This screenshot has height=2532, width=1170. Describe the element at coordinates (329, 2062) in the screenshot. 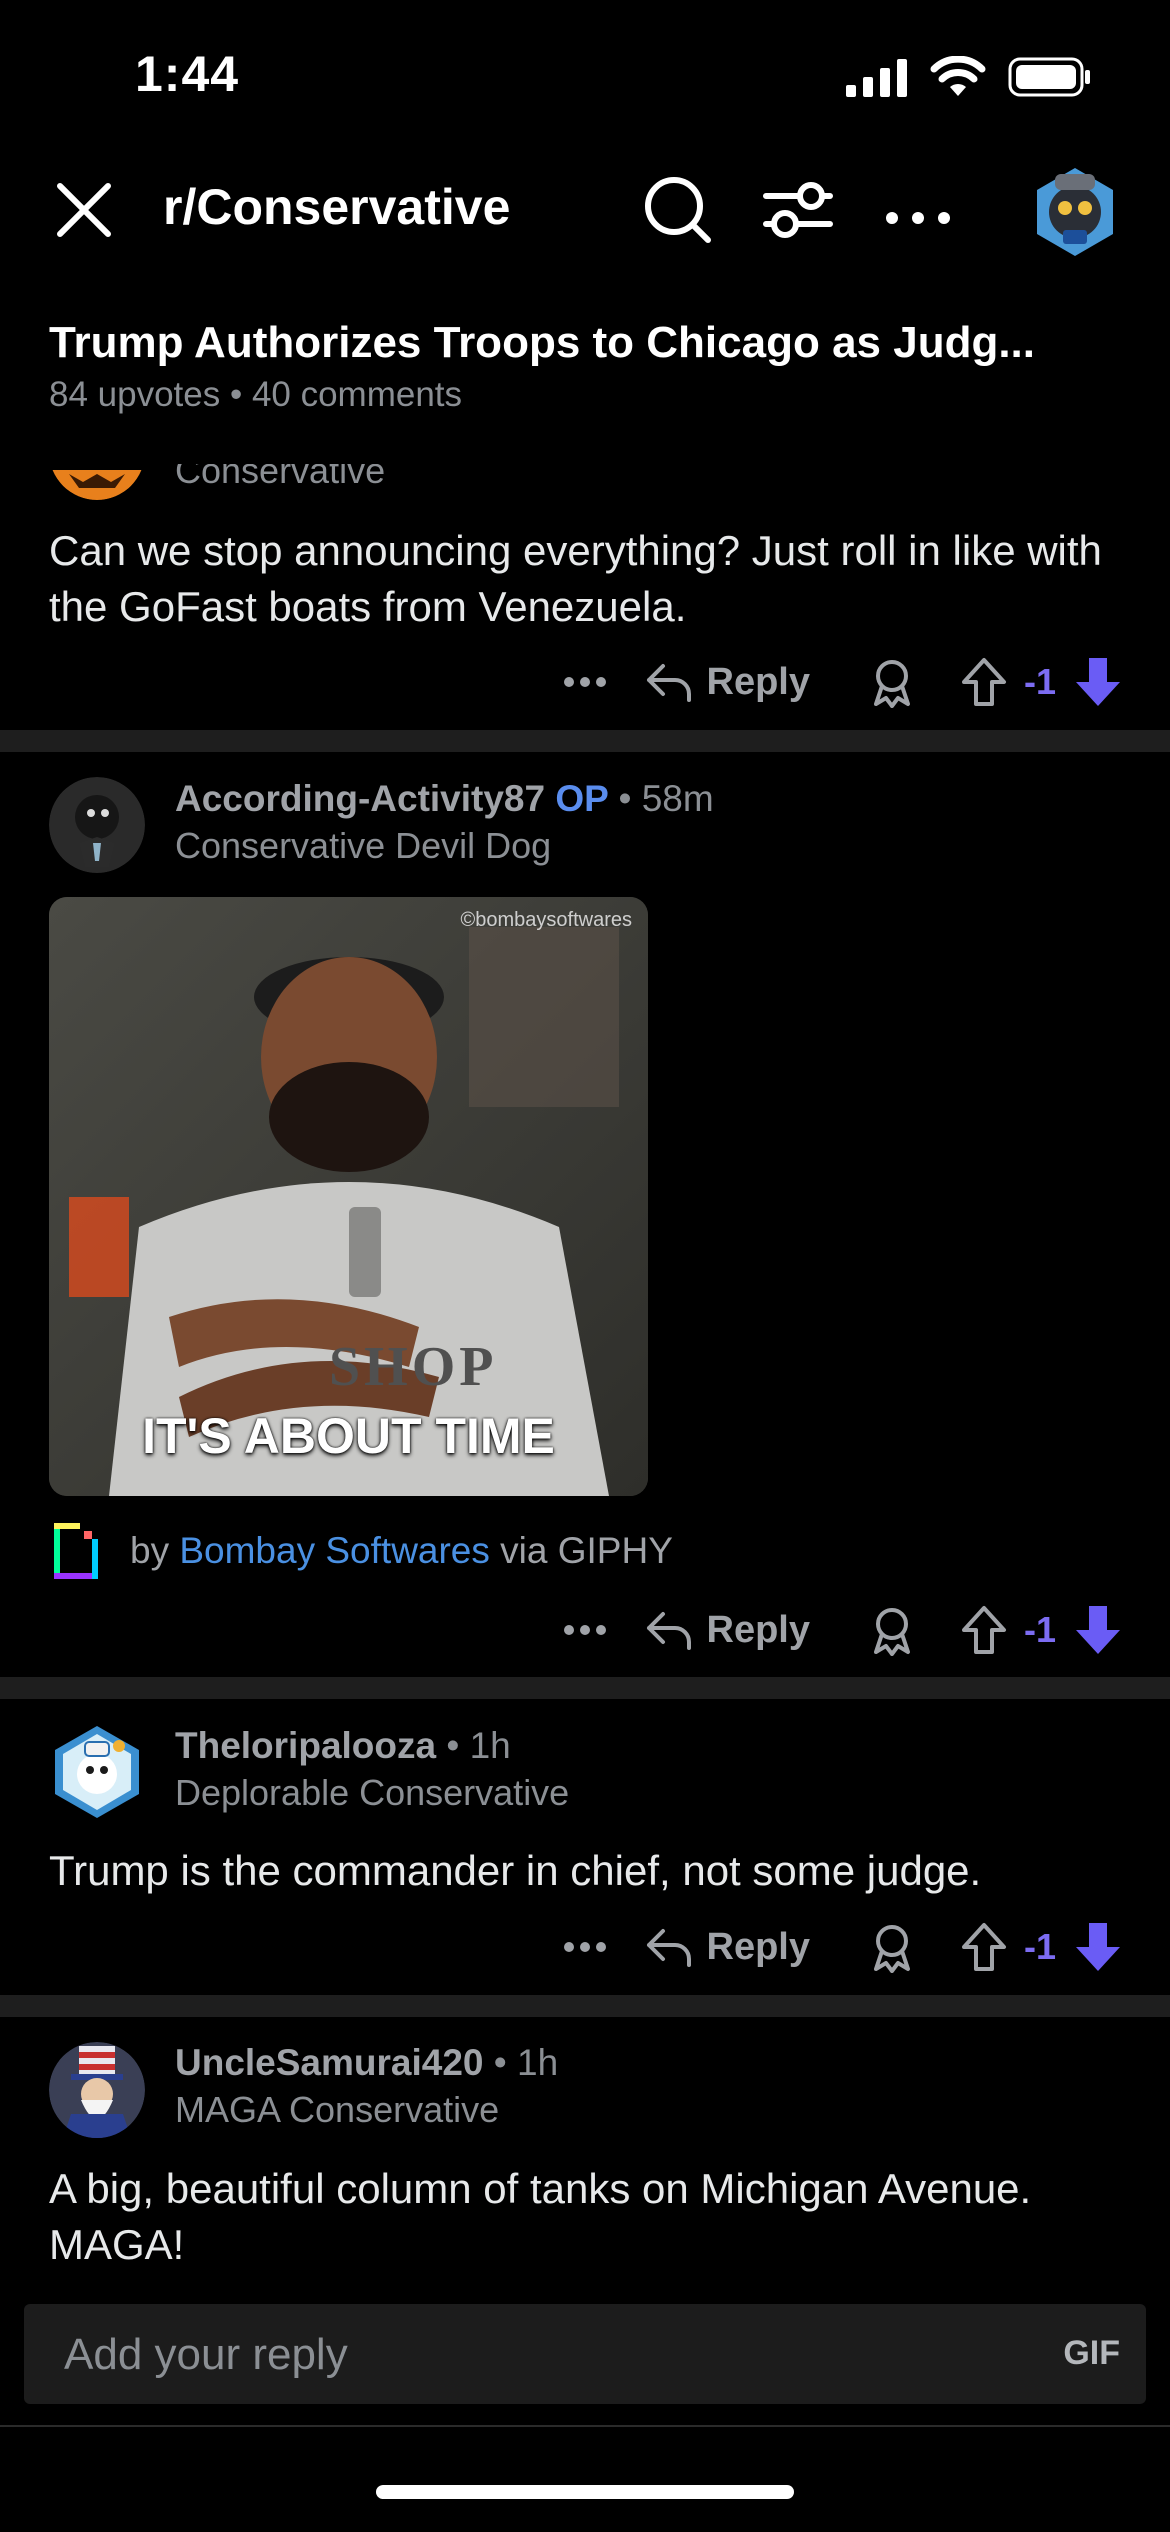

I see `username: UncleSamurai420` at that location.